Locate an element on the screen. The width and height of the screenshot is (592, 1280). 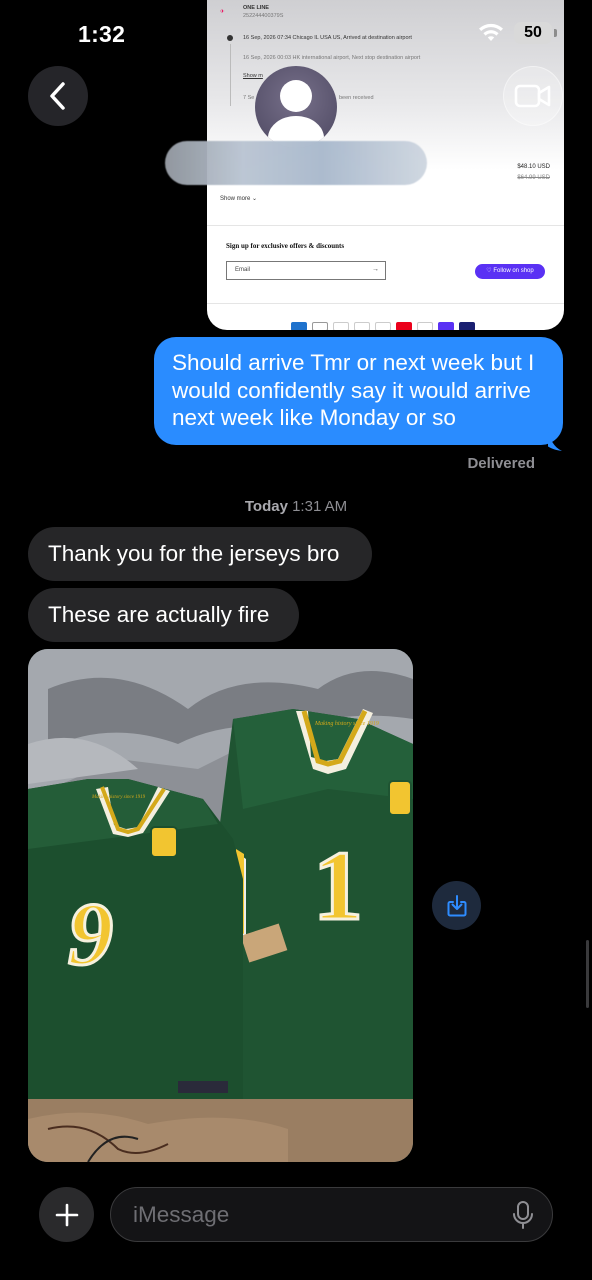
shop-pay-icon is located at coordinates (446, 326).